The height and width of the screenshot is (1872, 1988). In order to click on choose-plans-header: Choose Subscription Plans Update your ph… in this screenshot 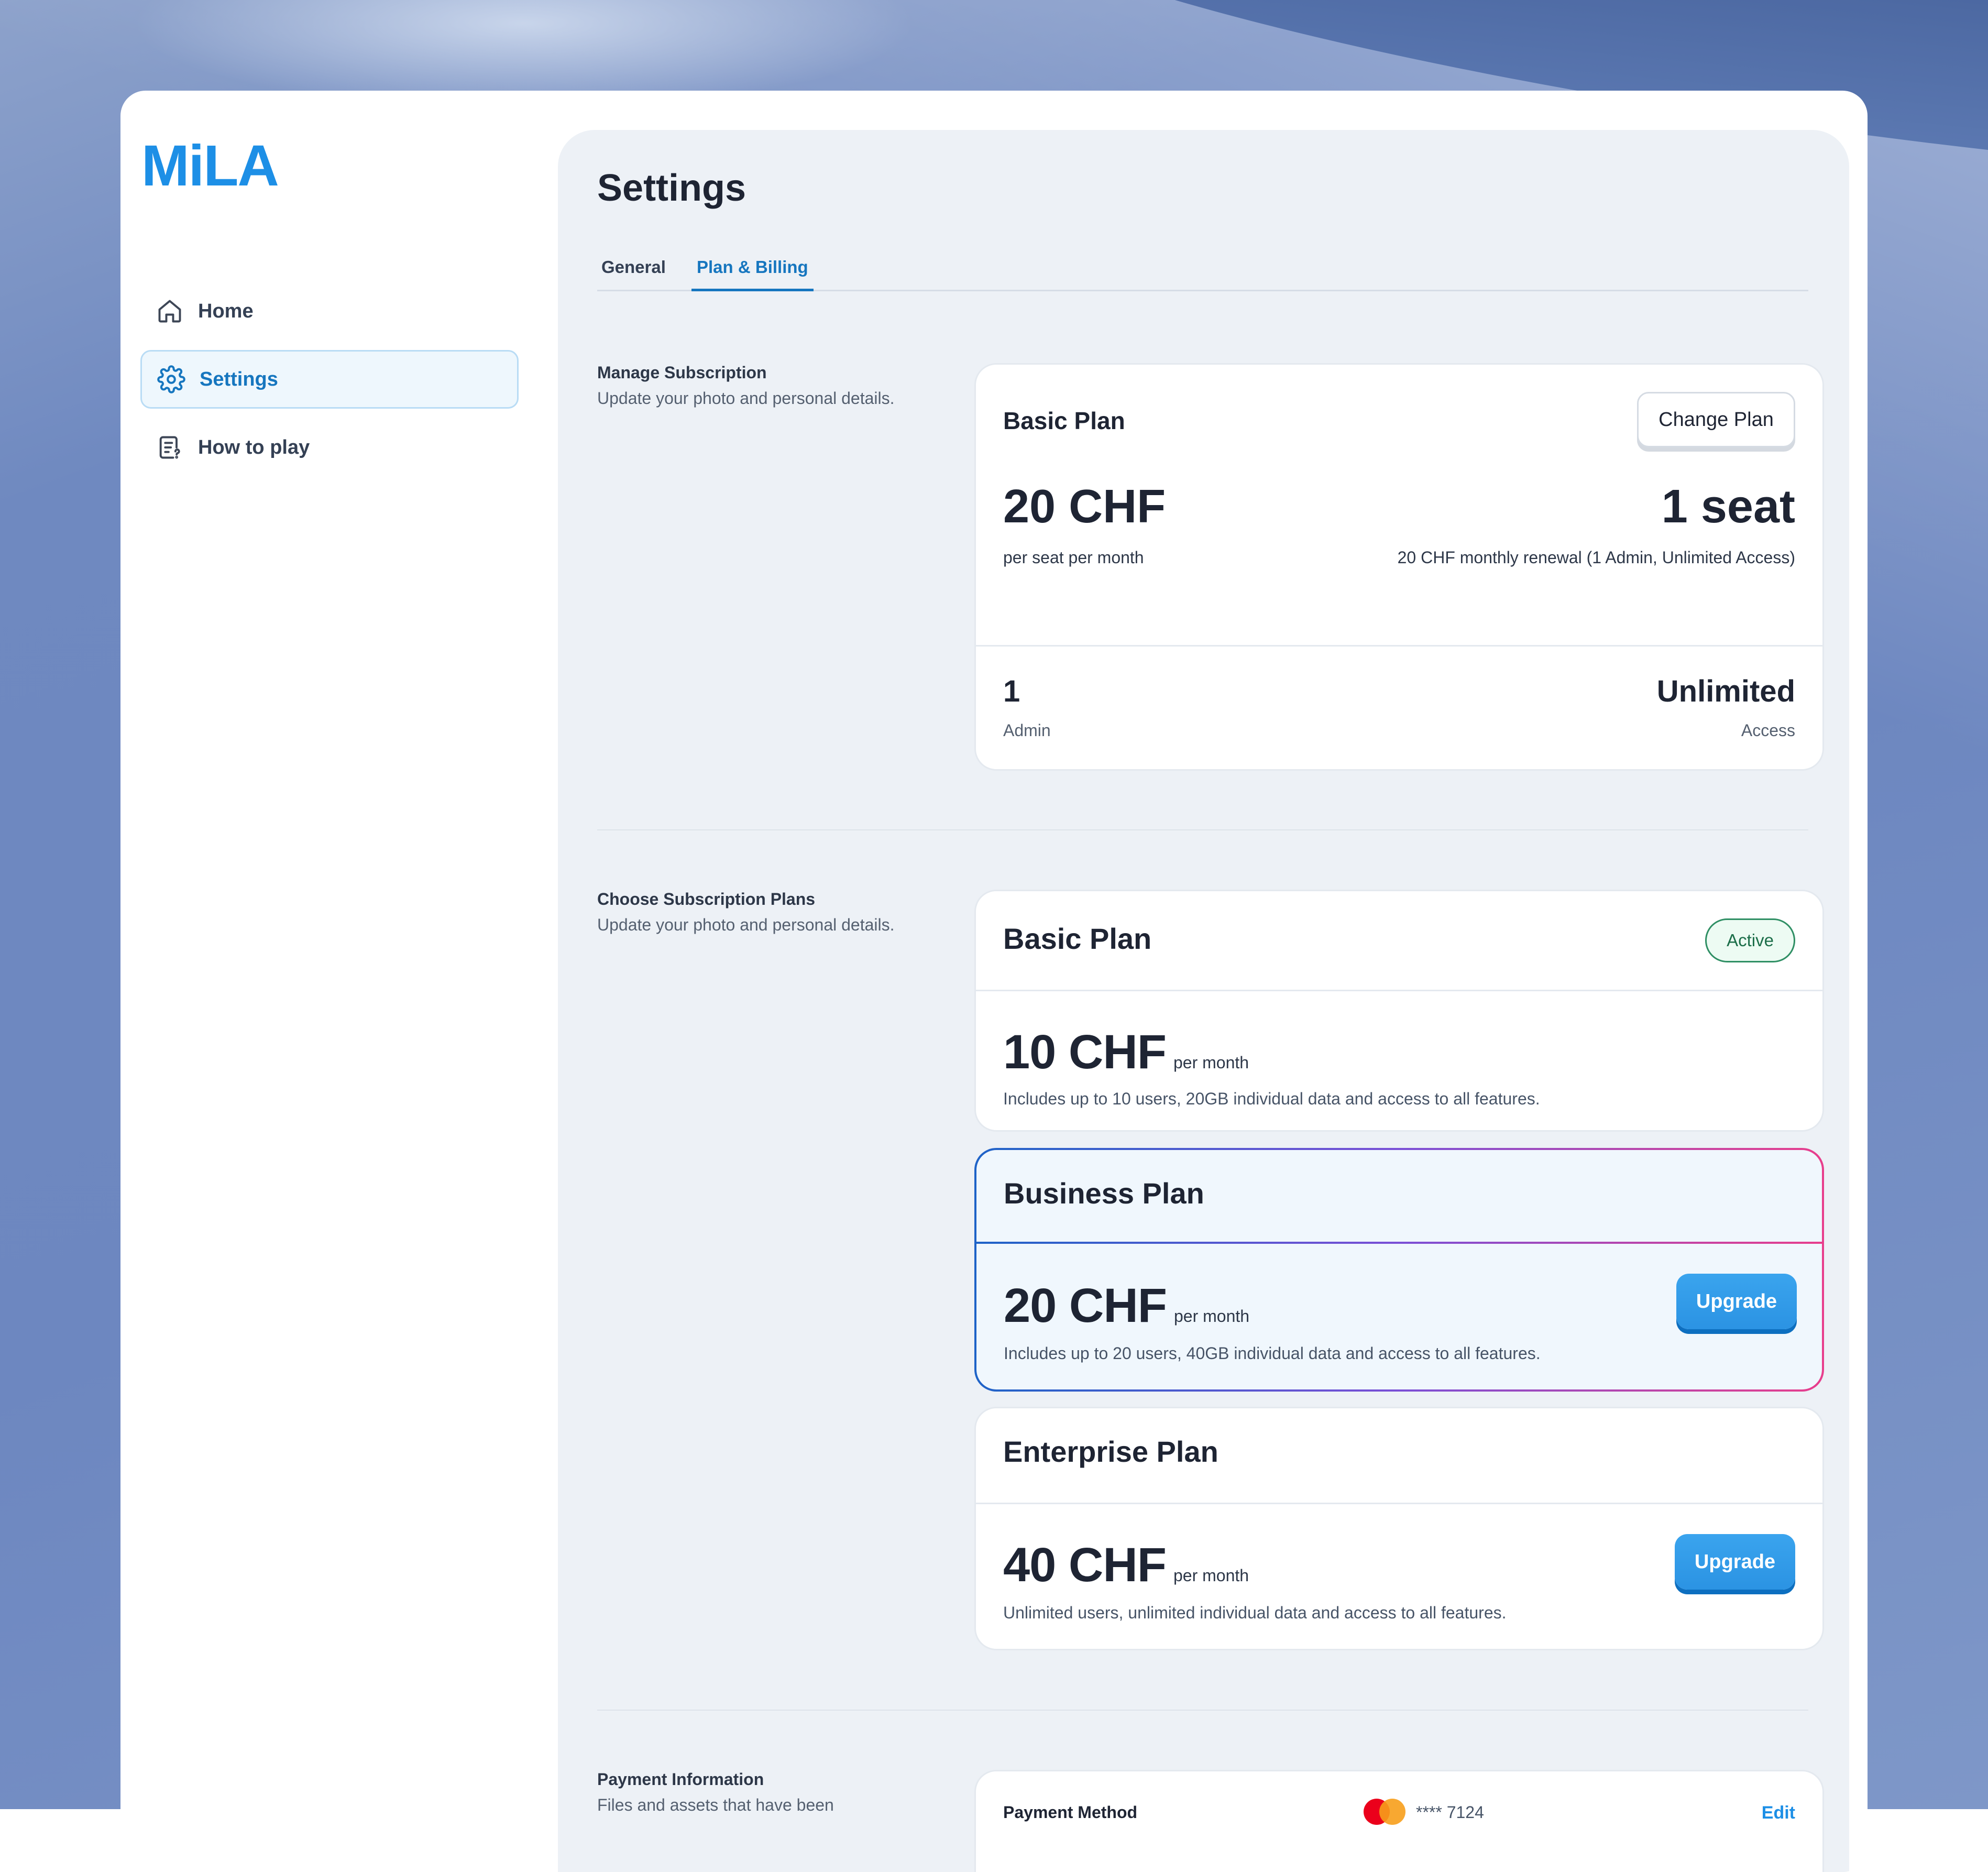, I will do `click(746, 912)`.